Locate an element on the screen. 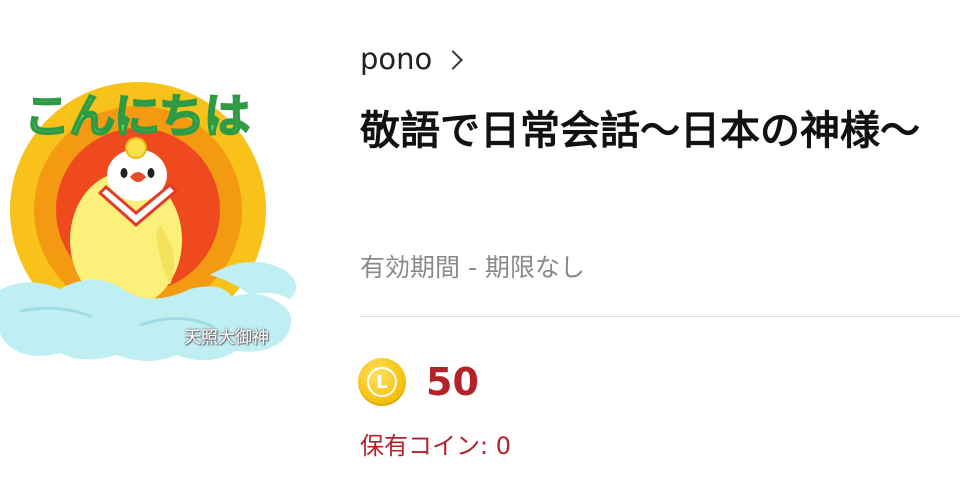 This screenshot has height=503, width=960. coin-letter: L is located at coordinates (382, 382).